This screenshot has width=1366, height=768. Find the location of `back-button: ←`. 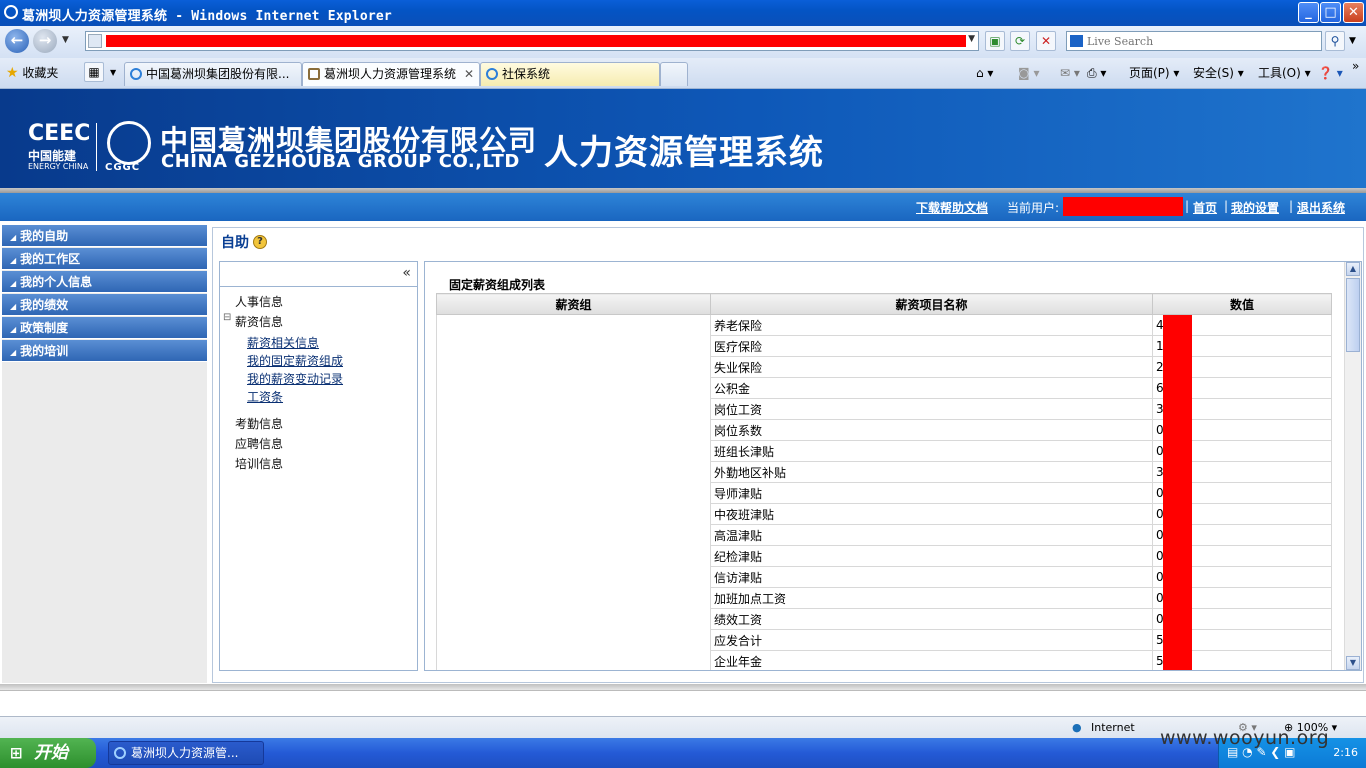

back-button: ← is located at coordinates (17, 41).